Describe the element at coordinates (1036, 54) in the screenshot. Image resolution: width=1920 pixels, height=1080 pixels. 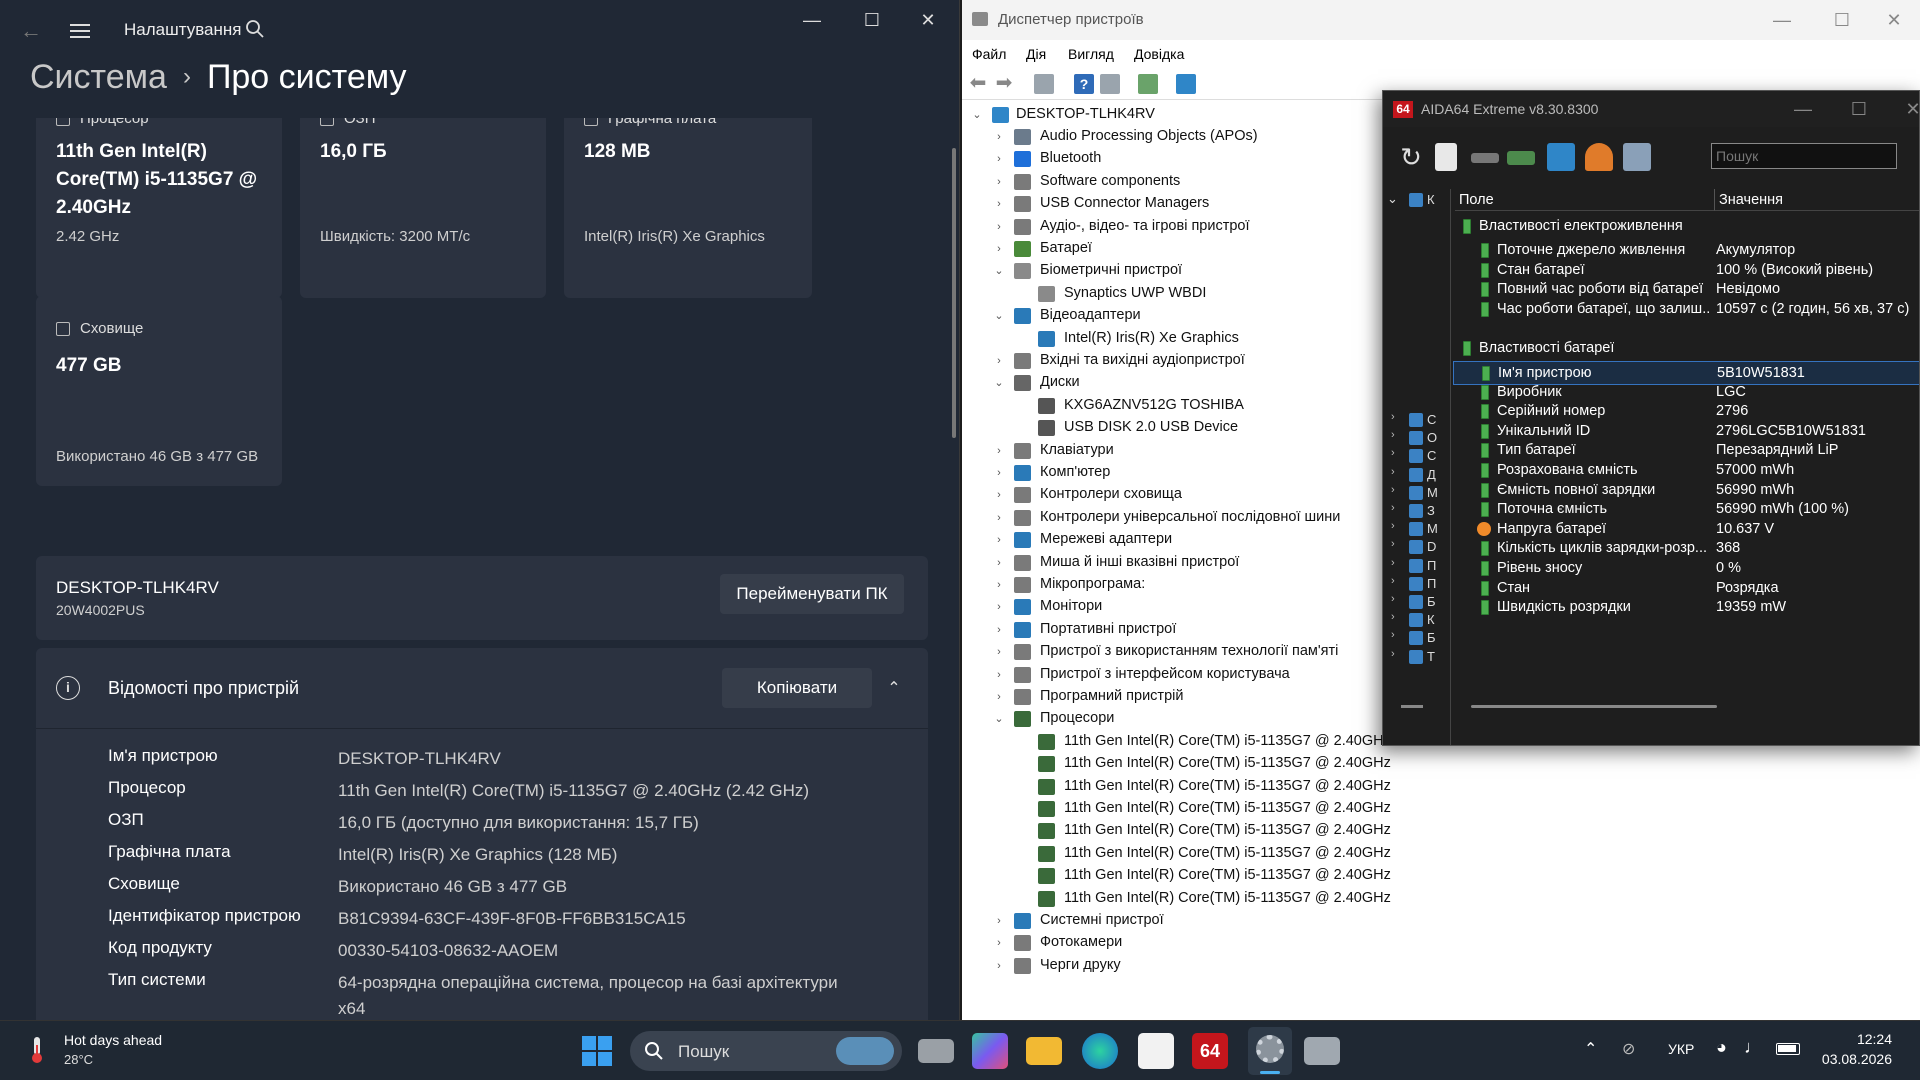
I see `menu-action: Дія` at that location.